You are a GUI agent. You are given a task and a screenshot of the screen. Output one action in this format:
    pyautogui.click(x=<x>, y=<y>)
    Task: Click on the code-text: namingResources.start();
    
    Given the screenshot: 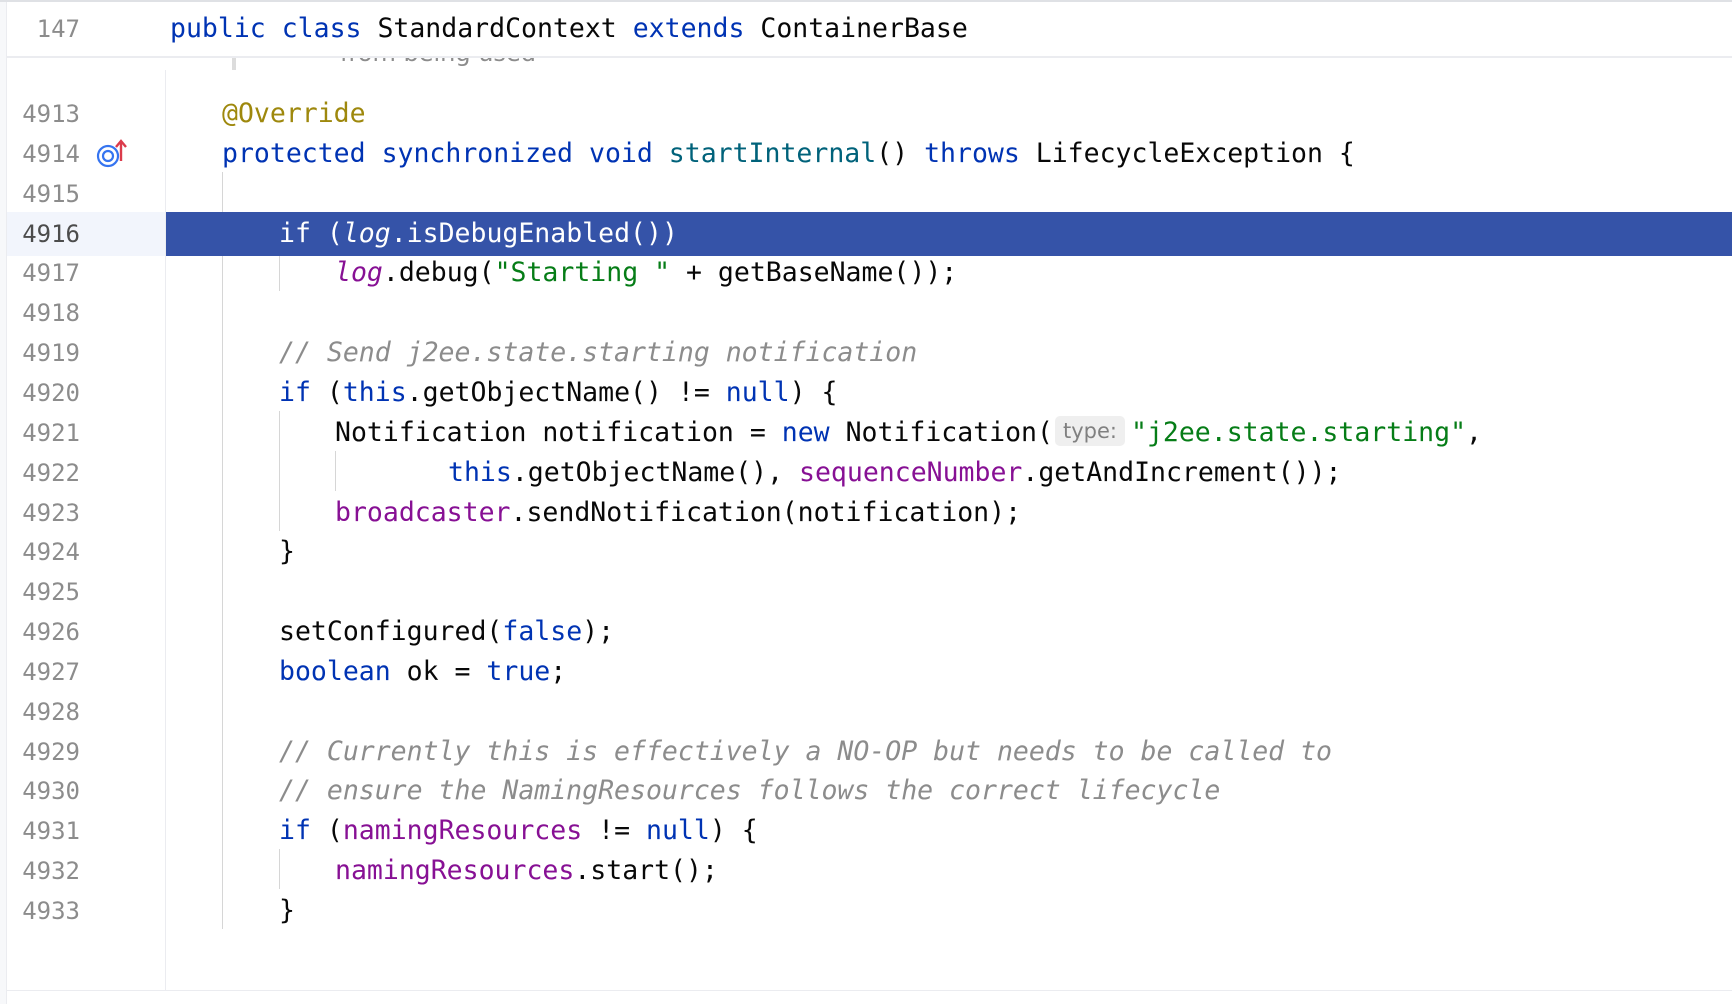 What is the action you would take?
    pyautogui.click(x=526, y=871)
    